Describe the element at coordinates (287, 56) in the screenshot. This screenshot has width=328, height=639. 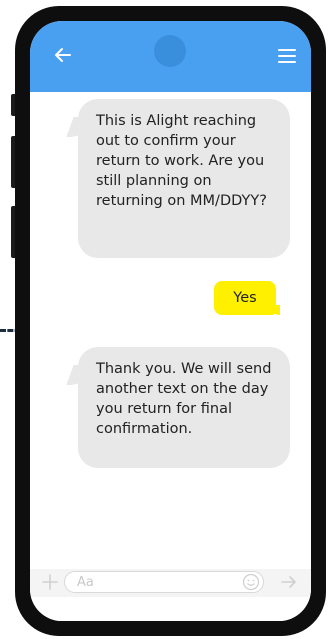
I see `hamburger-menu-icon` at that location.